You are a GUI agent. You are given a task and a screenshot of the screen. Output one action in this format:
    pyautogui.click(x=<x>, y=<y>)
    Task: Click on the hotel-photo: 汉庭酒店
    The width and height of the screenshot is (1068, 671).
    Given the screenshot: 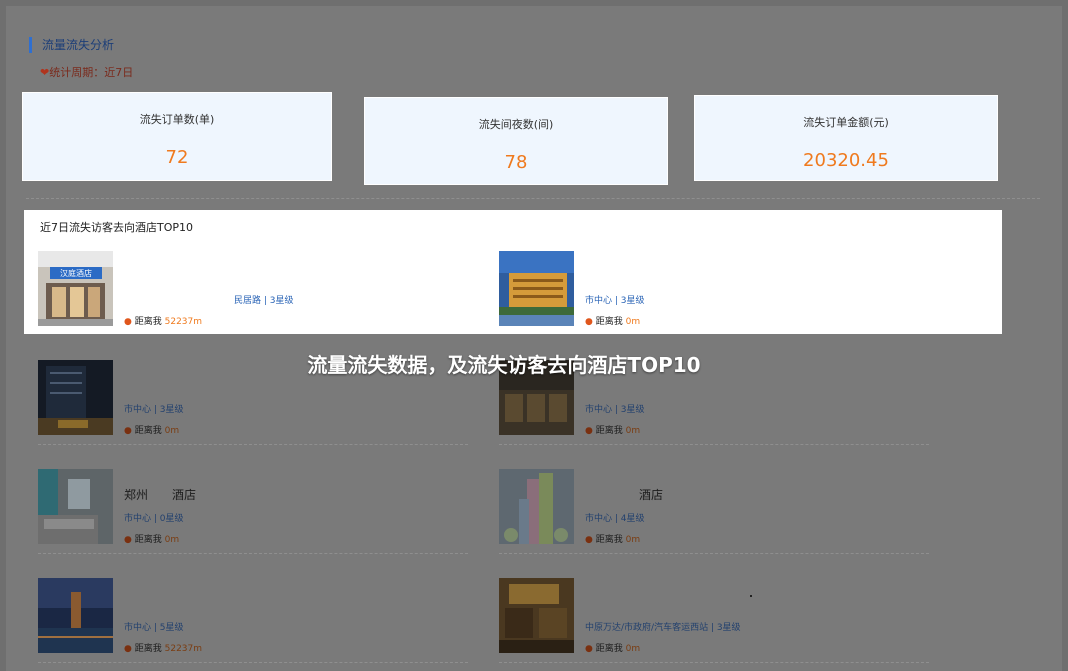 What is the action you would take?
    pyautogui.click(x=75, y=288)
    